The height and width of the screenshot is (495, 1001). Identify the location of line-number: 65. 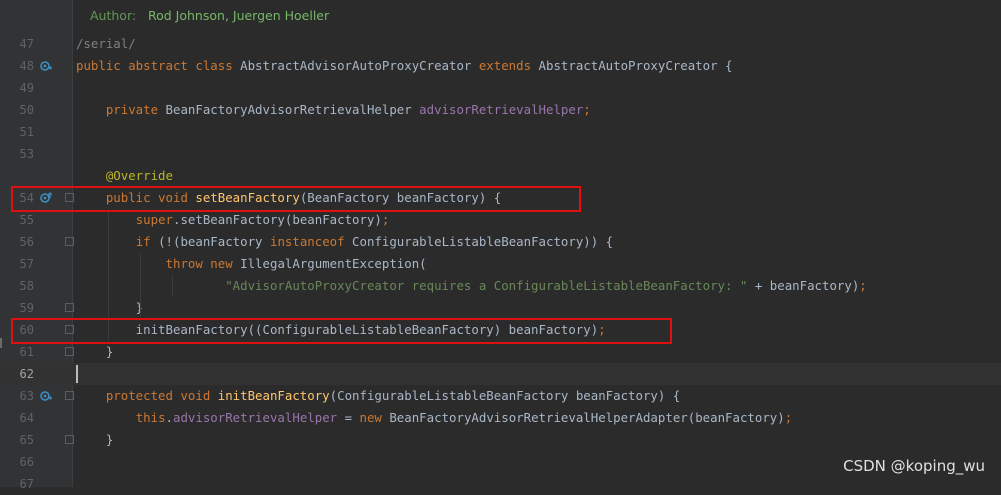
(26, 440).